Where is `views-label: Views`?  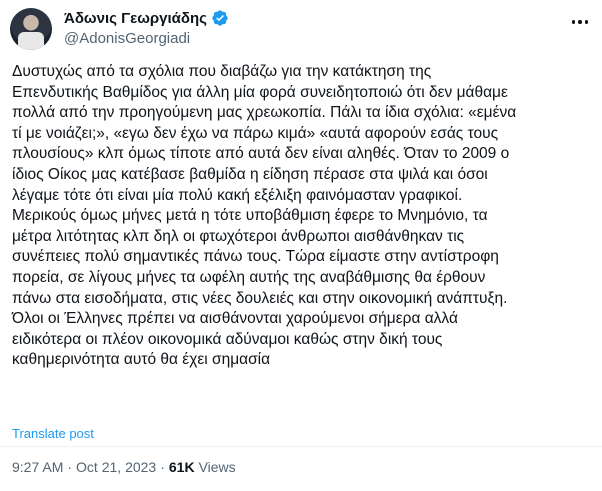 views-label: Views is located at coordinates (217, 467).